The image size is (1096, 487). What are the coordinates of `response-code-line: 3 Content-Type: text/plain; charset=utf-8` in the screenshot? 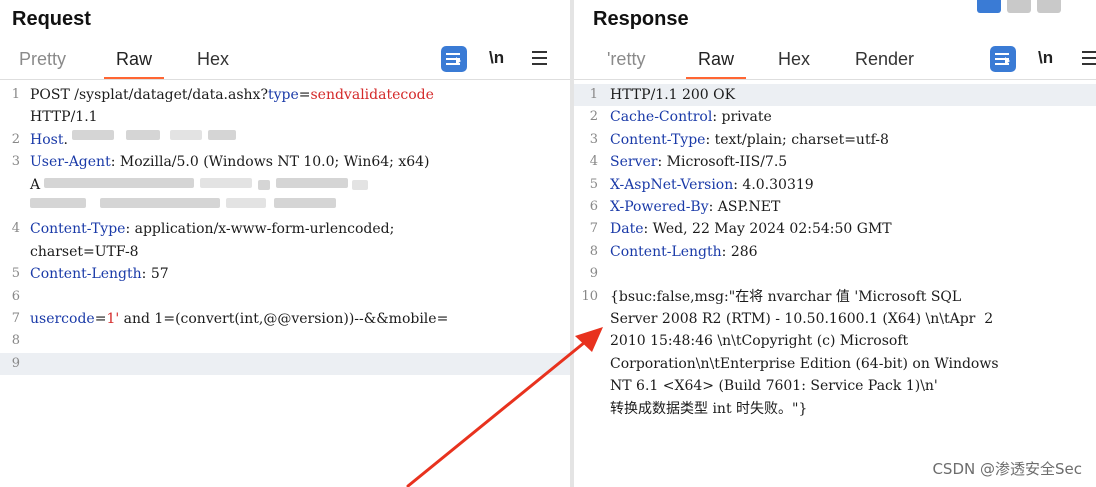 It's located at (835, 140).